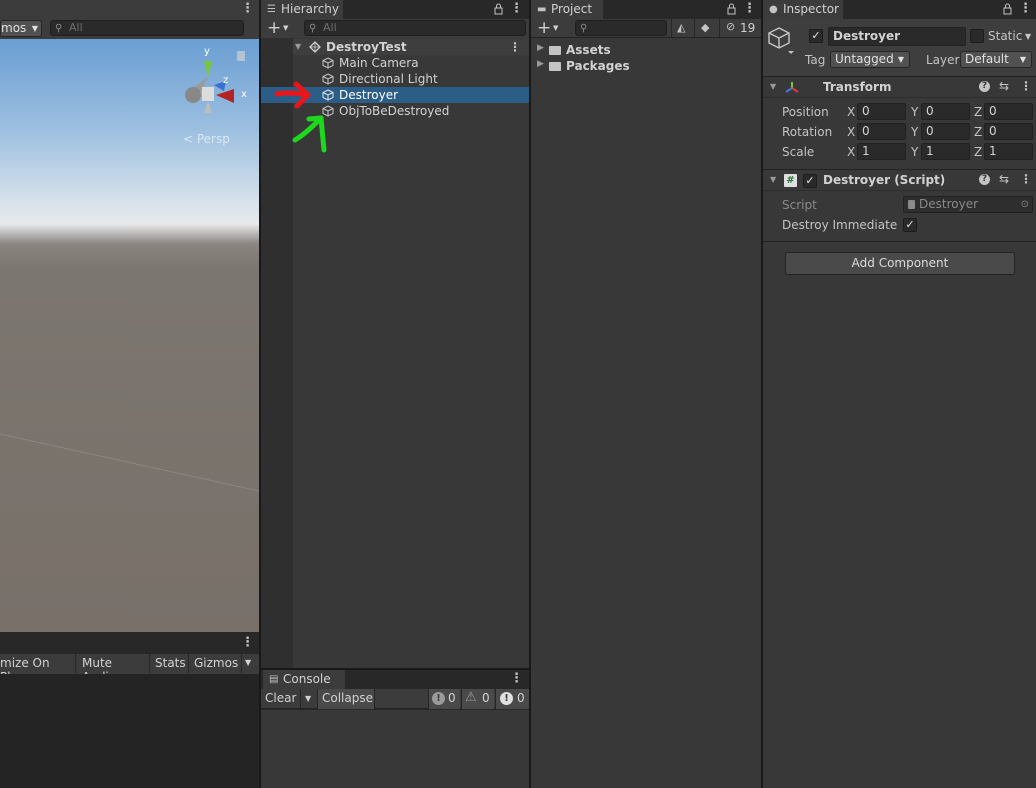  What do you see at coordinates (248, 662) in the screenshot?
I see `gizmos-dropdown-icon: ▼` at bounding box center [248, 662].